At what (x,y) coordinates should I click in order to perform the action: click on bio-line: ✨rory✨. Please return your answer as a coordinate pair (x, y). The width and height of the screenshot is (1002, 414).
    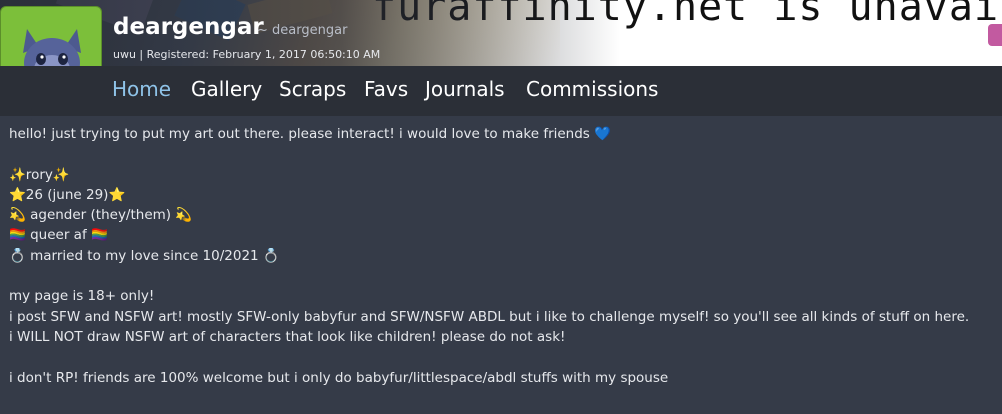
    Looking at the image, I should click on (39, 174).